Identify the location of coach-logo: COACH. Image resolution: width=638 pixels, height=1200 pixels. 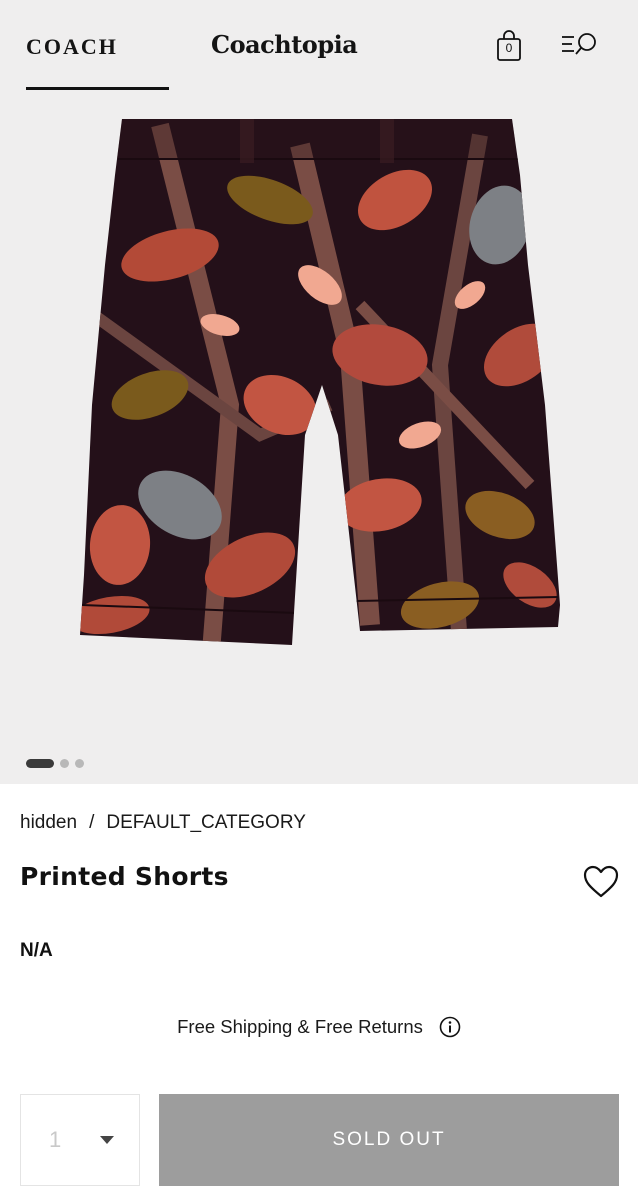
(72, 47).